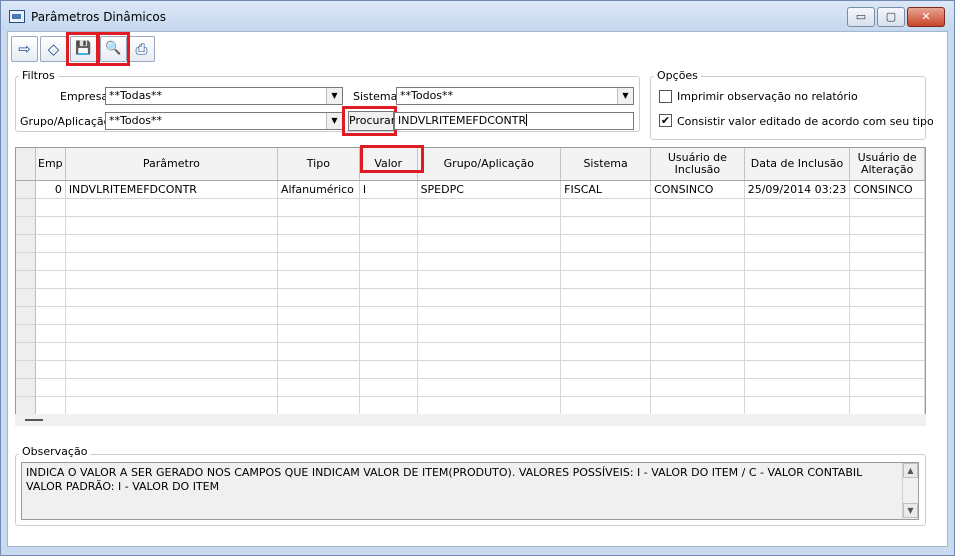 The image size is (955, 556). Describe the element at coordinates (477, 16) in the screenshot. I see `title-bar: Parâmetros Dinâmicos ▭ ▢ ✕` at that location.